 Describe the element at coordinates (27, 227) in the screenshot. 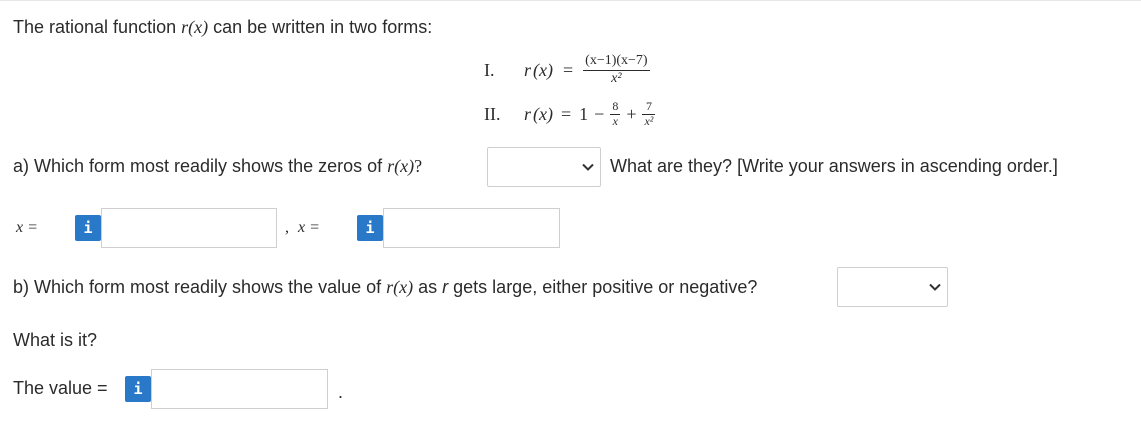

I see `x-label-1: x =` at that location.